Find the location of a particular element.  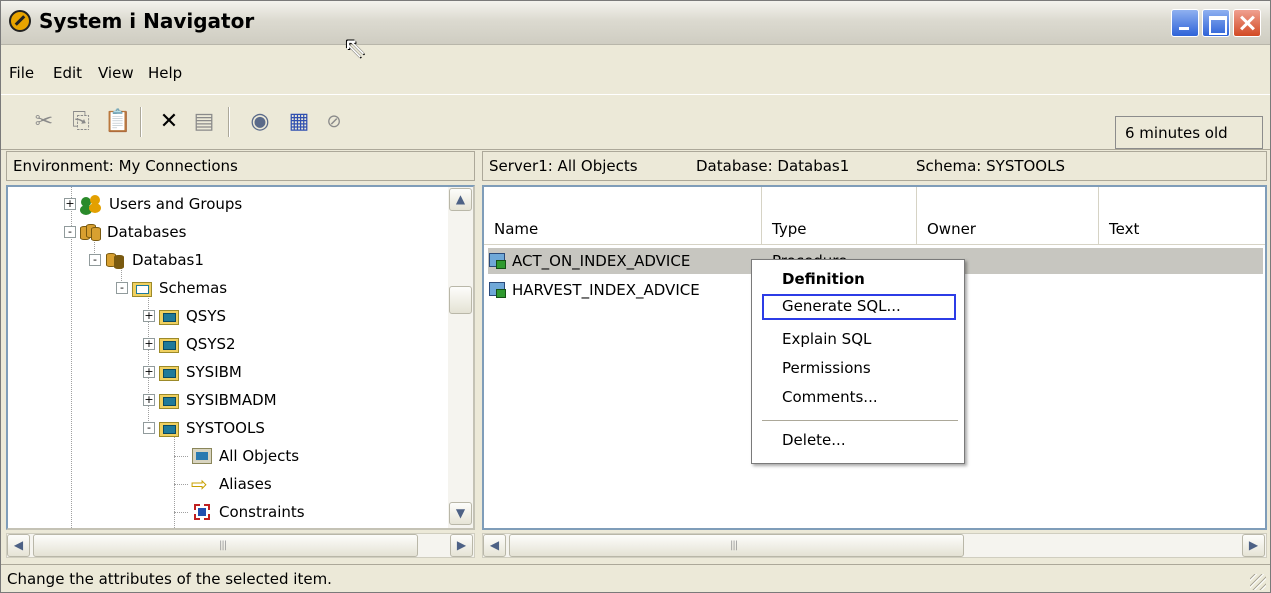

tree-item-sysibm: + SYSIBM is located at coordinates (192, 372).